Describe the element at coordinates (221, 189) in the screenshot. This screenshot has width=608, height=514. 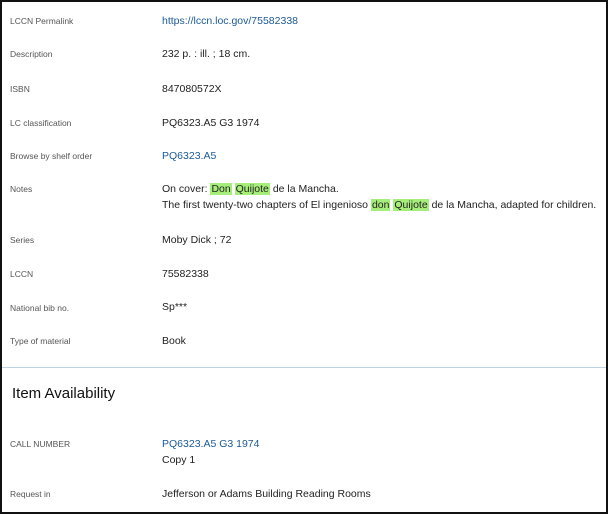
I see `highlight-don: Don` at that location.